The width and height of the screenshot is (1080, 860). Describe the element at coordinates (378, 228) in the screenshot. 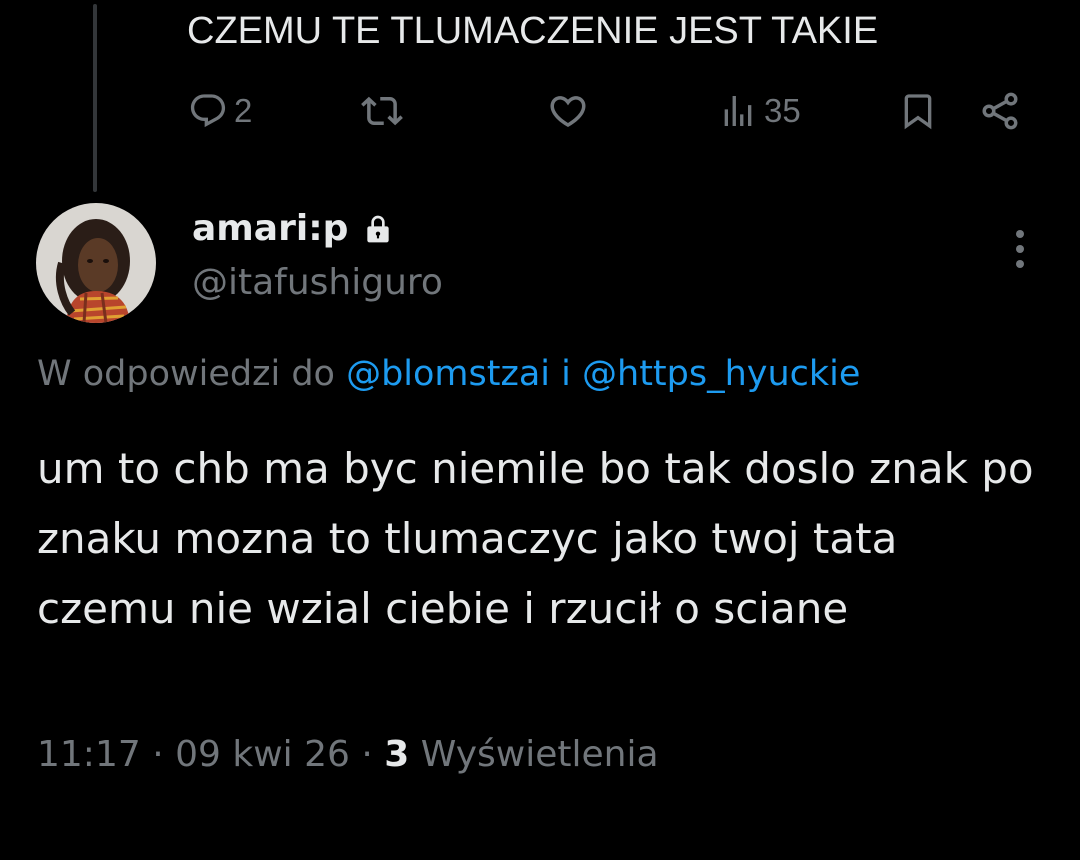

I see `lock-icon` at that location.